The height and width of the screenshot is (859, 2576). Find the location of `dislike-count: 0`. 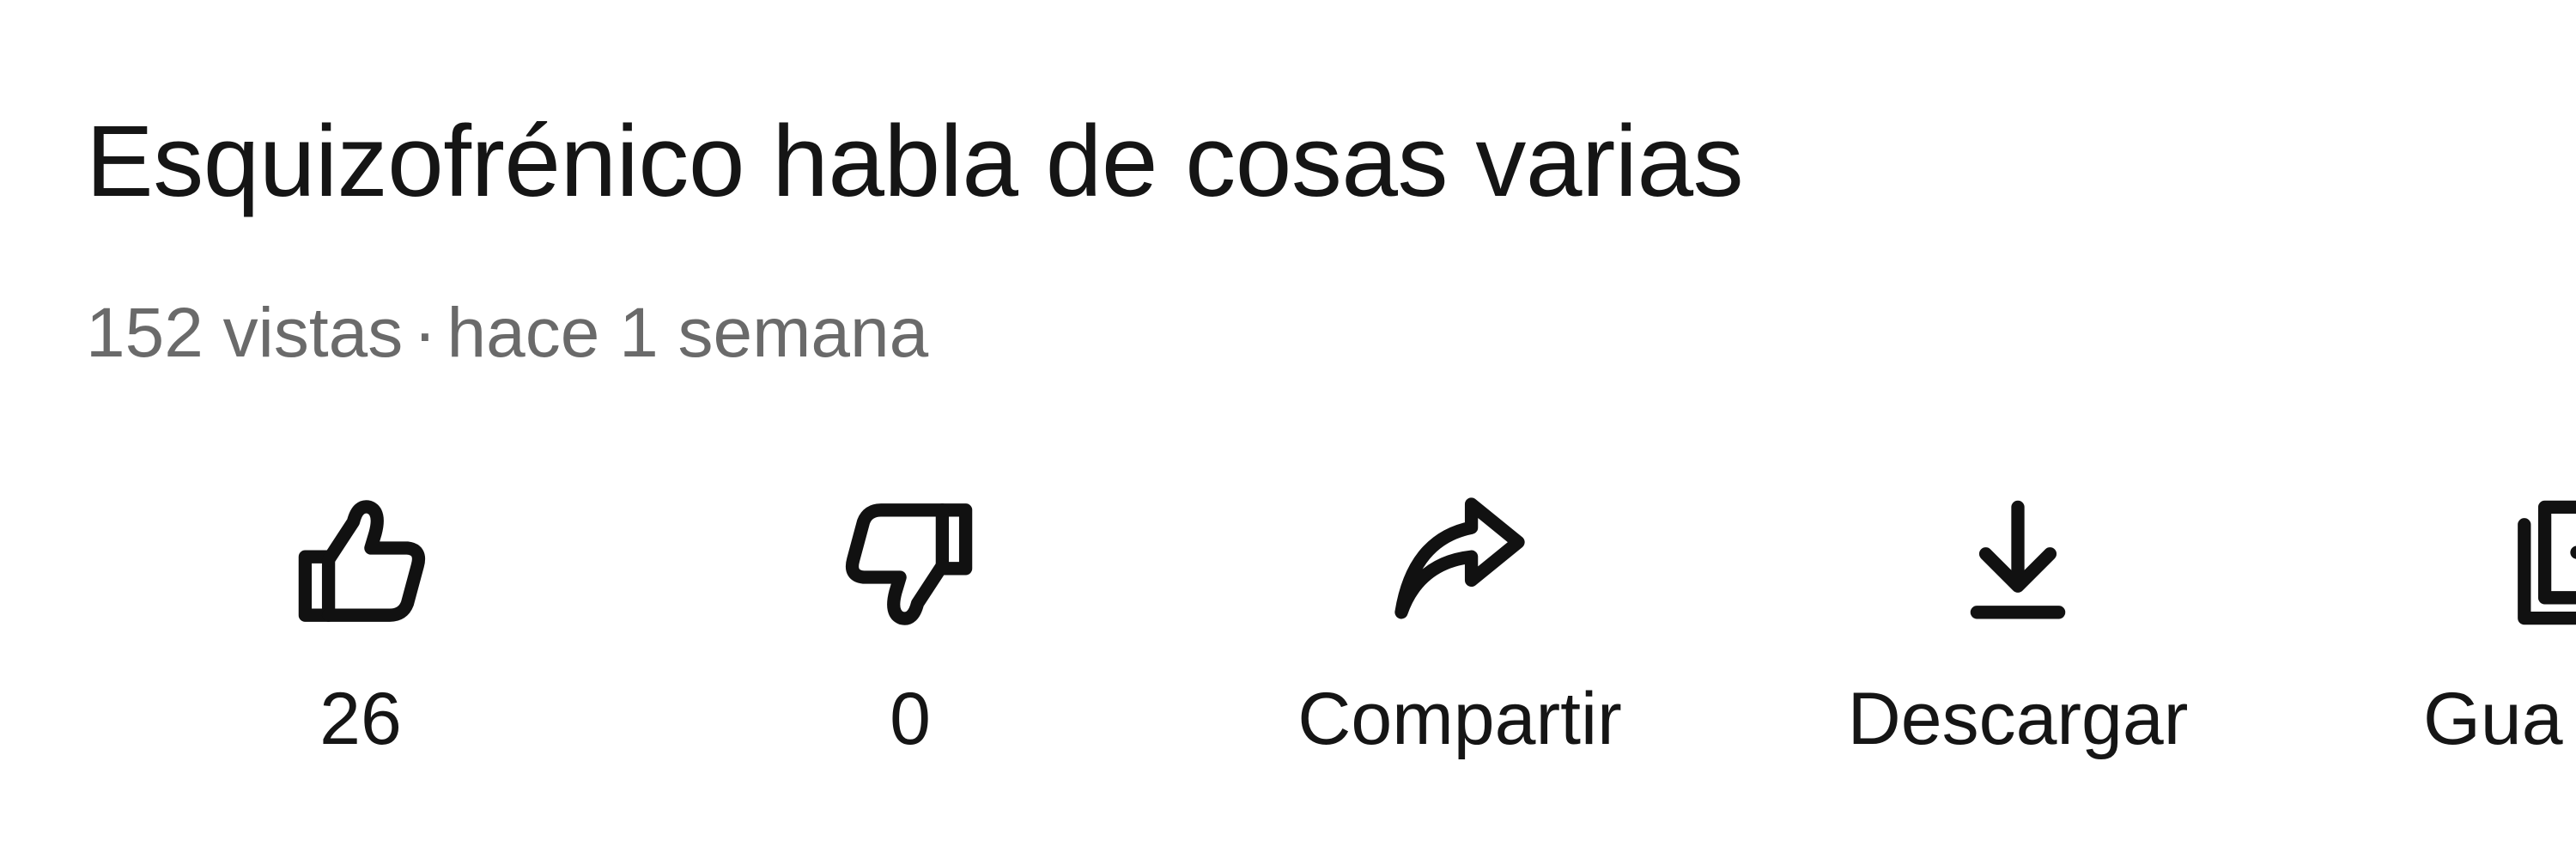

dislike-count: 0 is located at coordinates (910, 719).